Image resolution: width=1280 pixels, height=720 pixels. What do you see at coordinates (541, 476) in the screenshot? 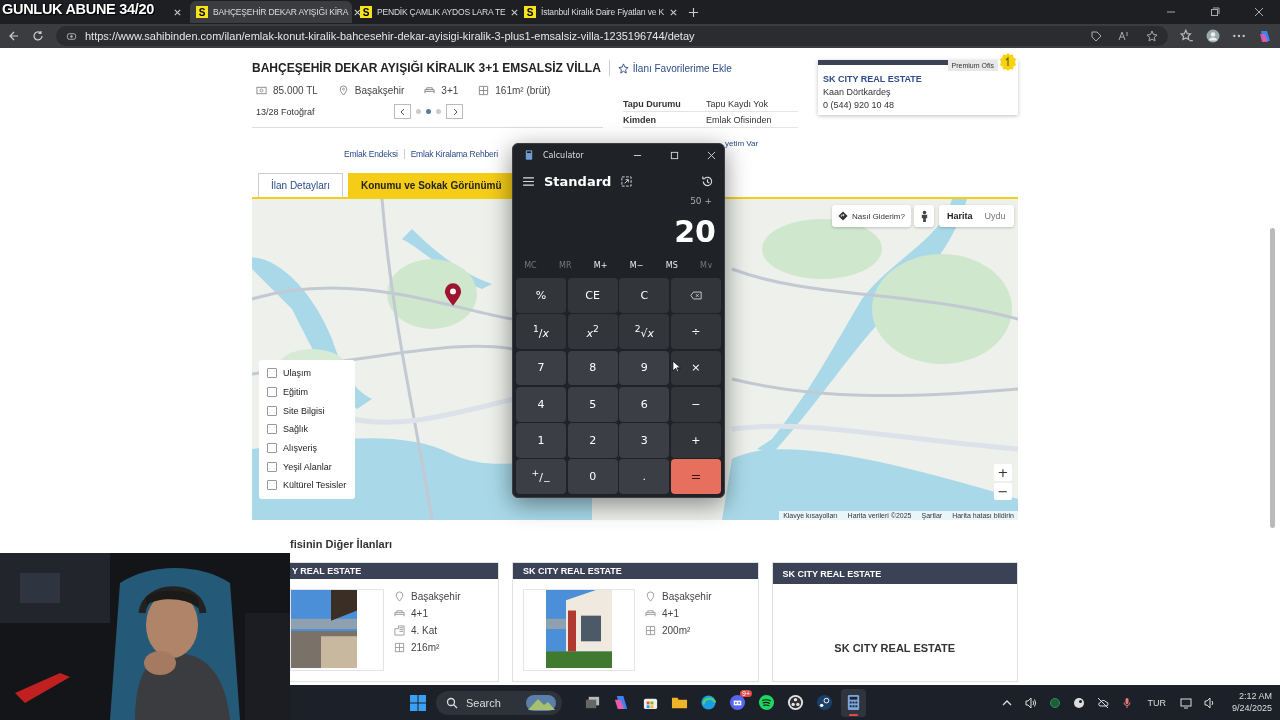
I see `calculator-key: $^{+}$/$_{−}$` at bounding box center [541, 476].